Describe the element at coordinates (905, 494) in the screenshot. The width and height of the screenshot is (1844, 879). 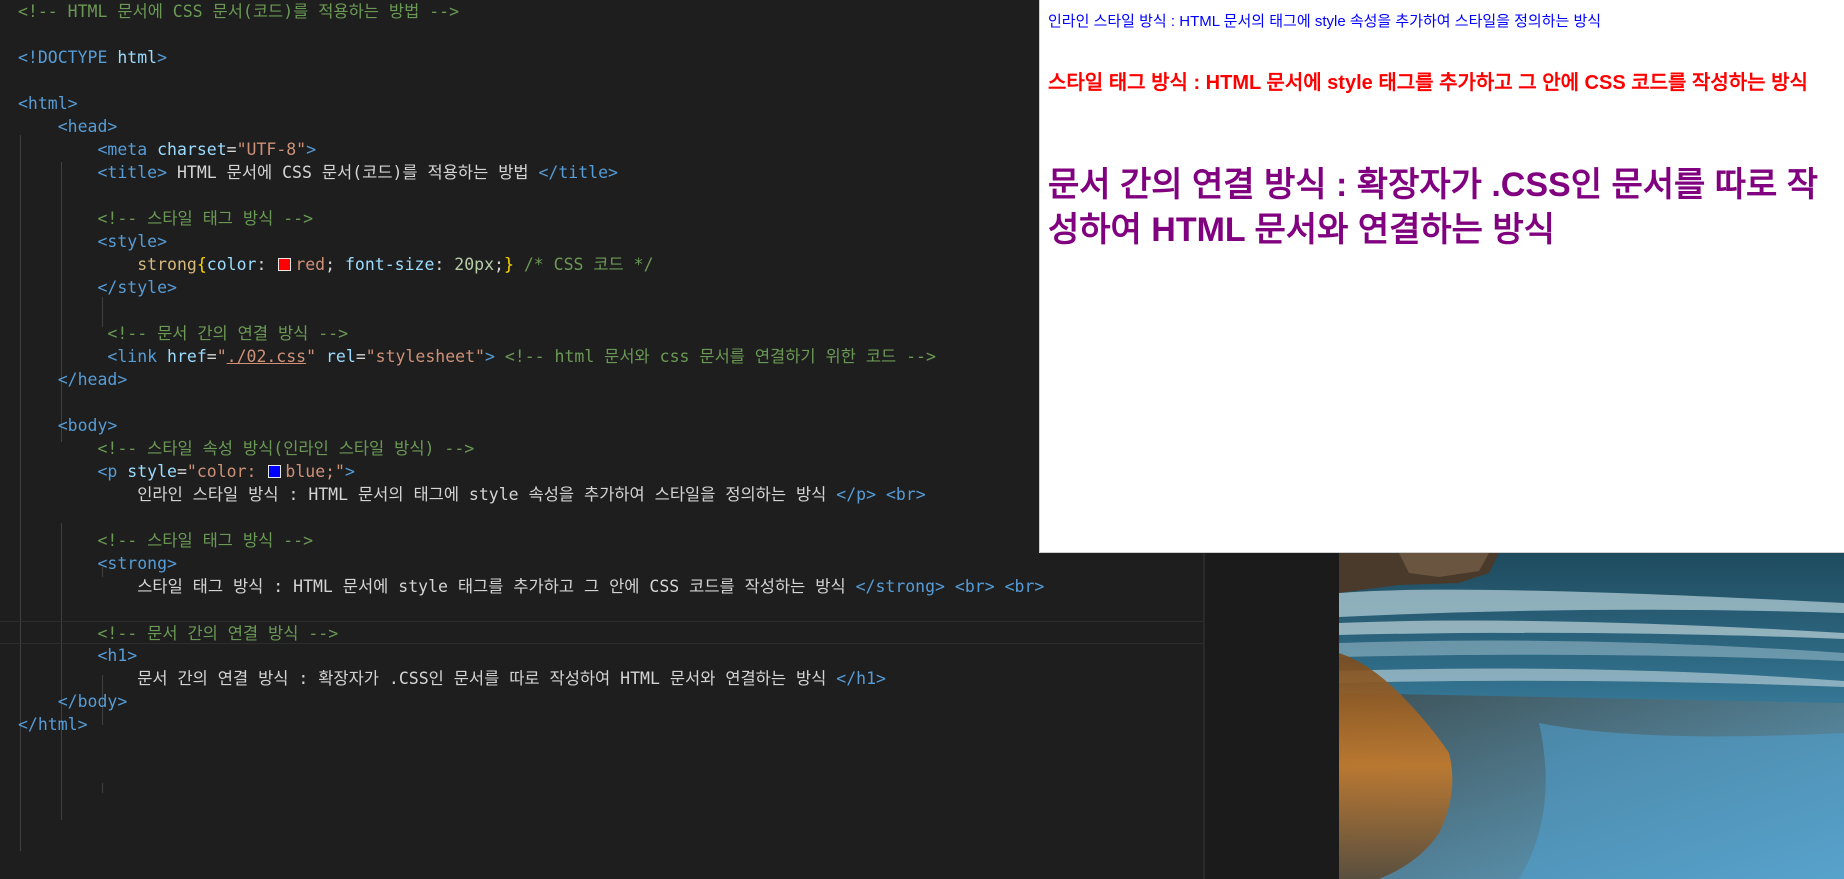
I see `code-token: <br>` at that location.